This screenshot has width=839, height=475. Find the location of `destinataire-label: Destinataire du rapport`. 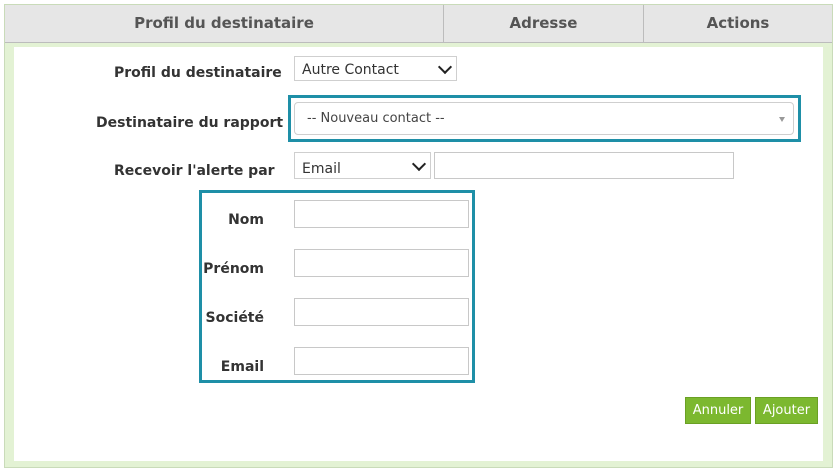

destinataire-label: Destinataire du rapport is located at coordinates (190, 123).